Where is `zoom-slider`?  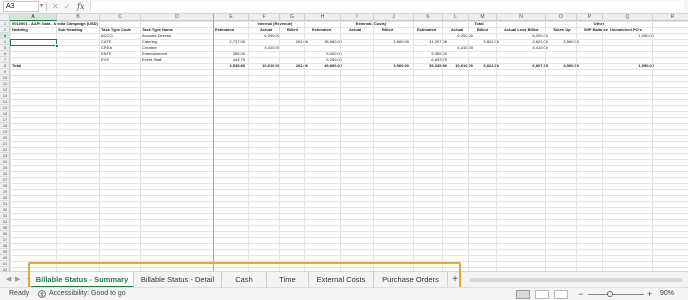
zoom-slider is located at coordinates (616, 294).